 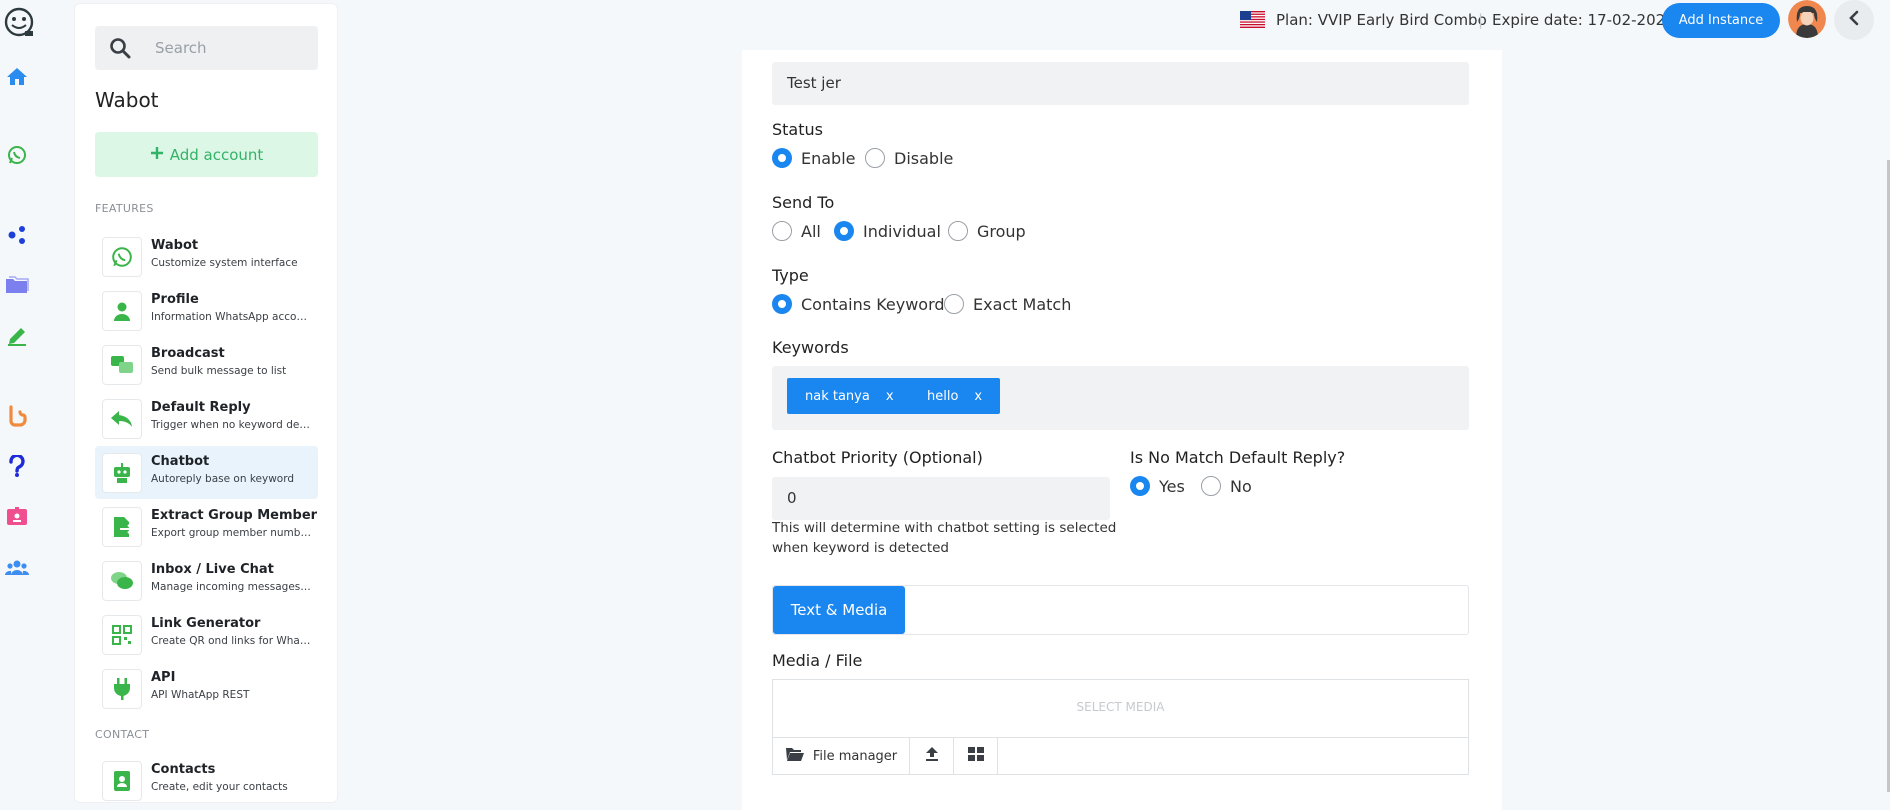 What do you see at coordinates (1120, 727) in the screenshot?
I see `media-dropzone: SELECT MEDIA File manager` at bounding box center [1120, 727].